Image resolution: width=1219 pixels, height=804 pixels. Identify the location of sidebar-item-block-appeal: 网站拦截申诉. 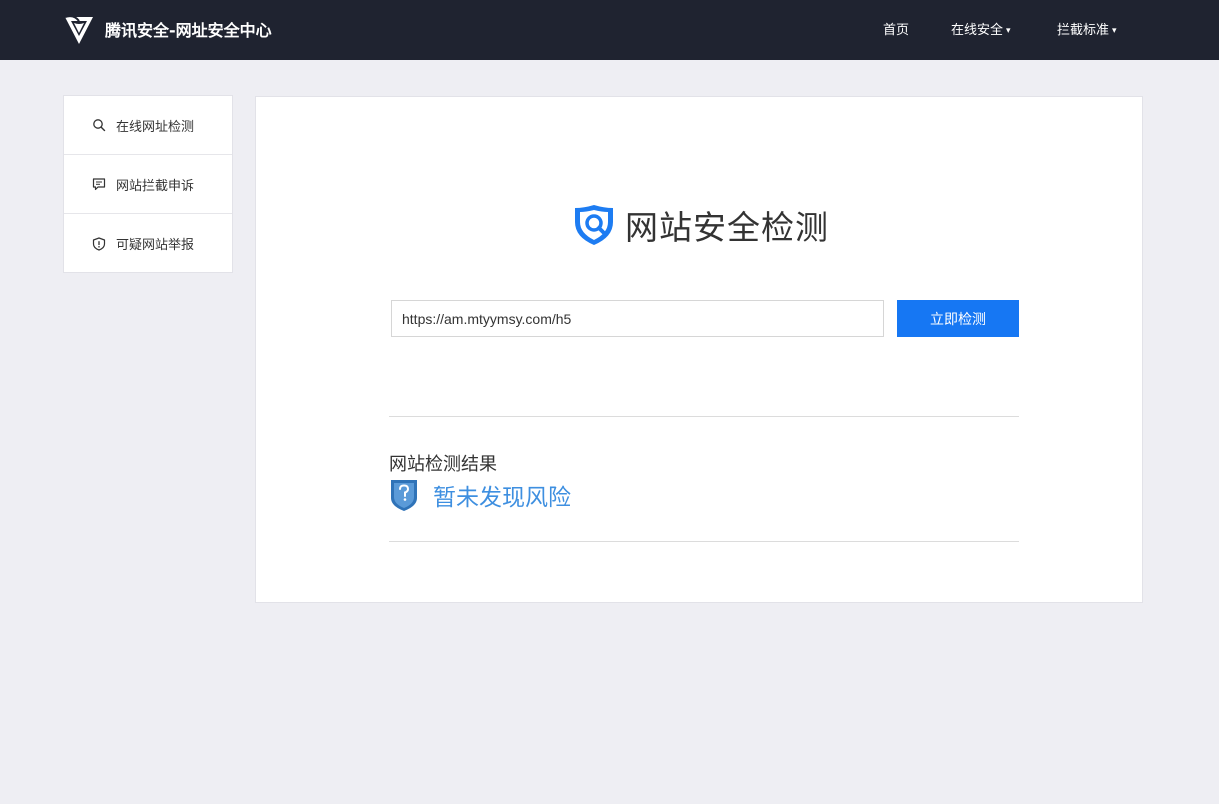
(148, 184).